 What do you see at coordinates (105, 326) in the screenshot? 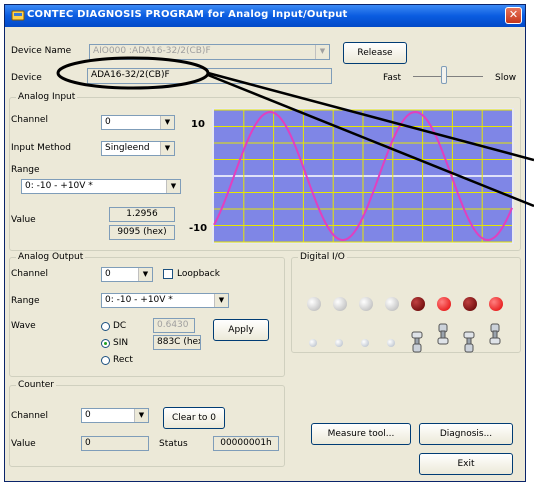
I see `wave-dc-radio` at bounding box center [105, 326].